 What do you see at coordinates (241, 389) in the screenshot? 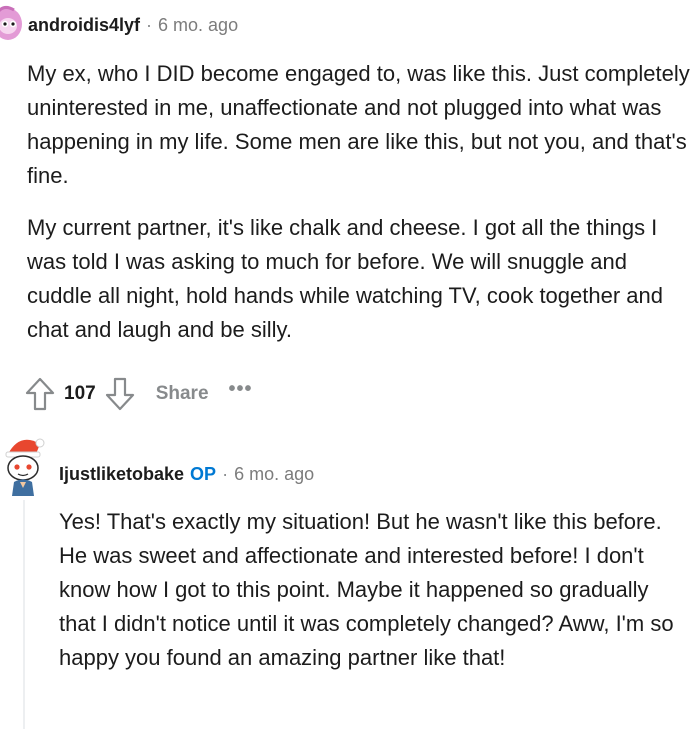
I see `more-options-icon: •••` at bounding box center [241, 389].